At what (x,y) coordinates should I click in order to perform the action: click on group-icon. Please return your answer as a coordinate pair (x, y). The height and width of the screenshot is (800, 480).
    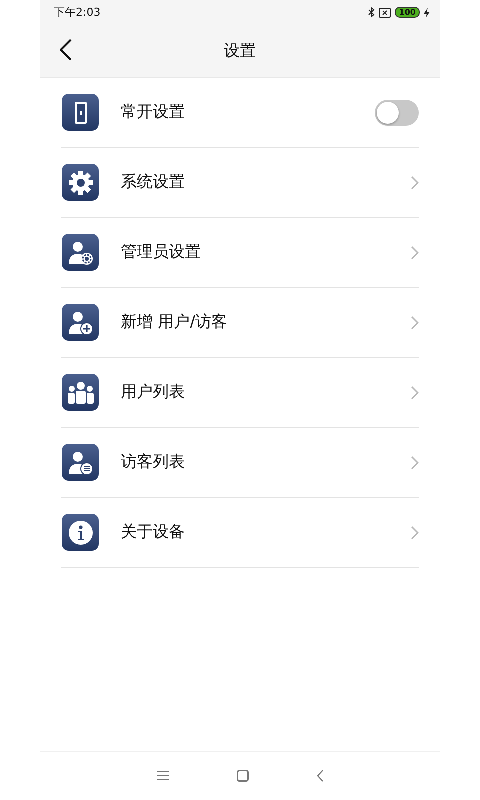
    Looking at the image, I should click on (80, 392).